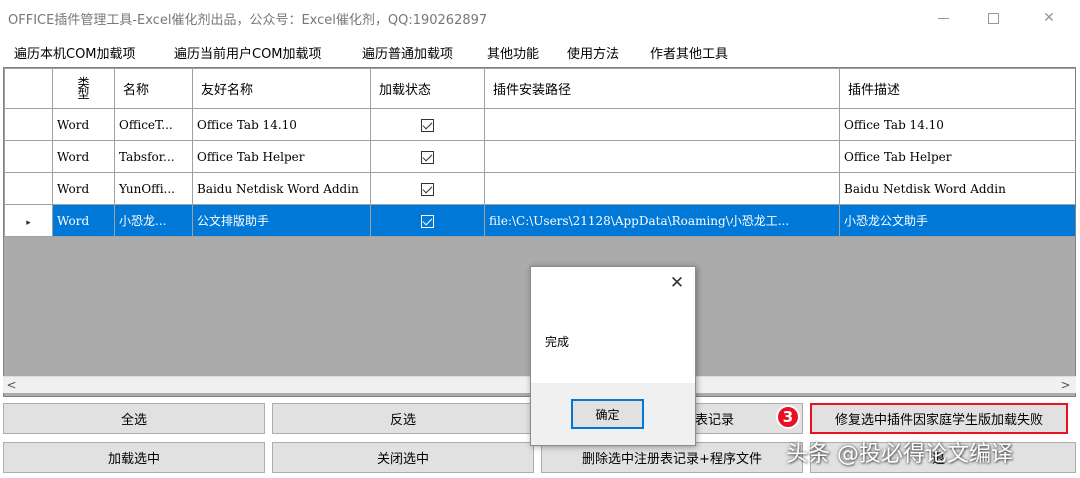  I want to click on scroll-right-icon: >, so click(1065, 385).